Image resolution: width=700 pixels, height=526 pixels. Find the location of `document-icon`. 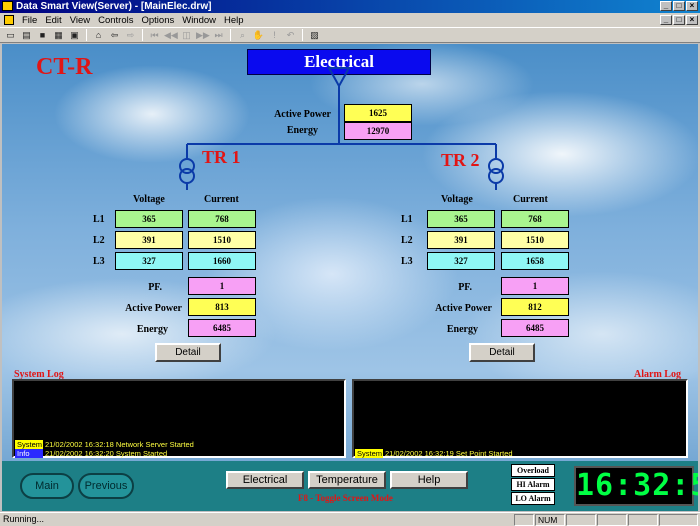

document-icon is located at coordinates (9, 20).